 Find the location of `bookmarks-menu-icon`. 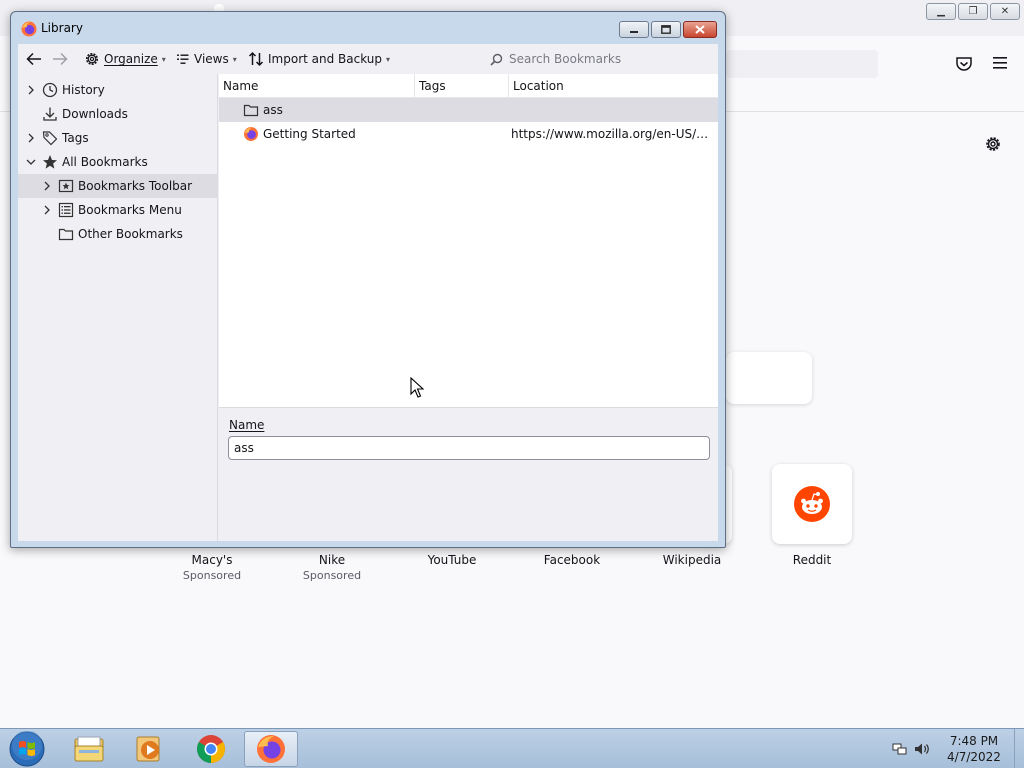

bookmarks-menu-icon is located at coordinates (66, 210).